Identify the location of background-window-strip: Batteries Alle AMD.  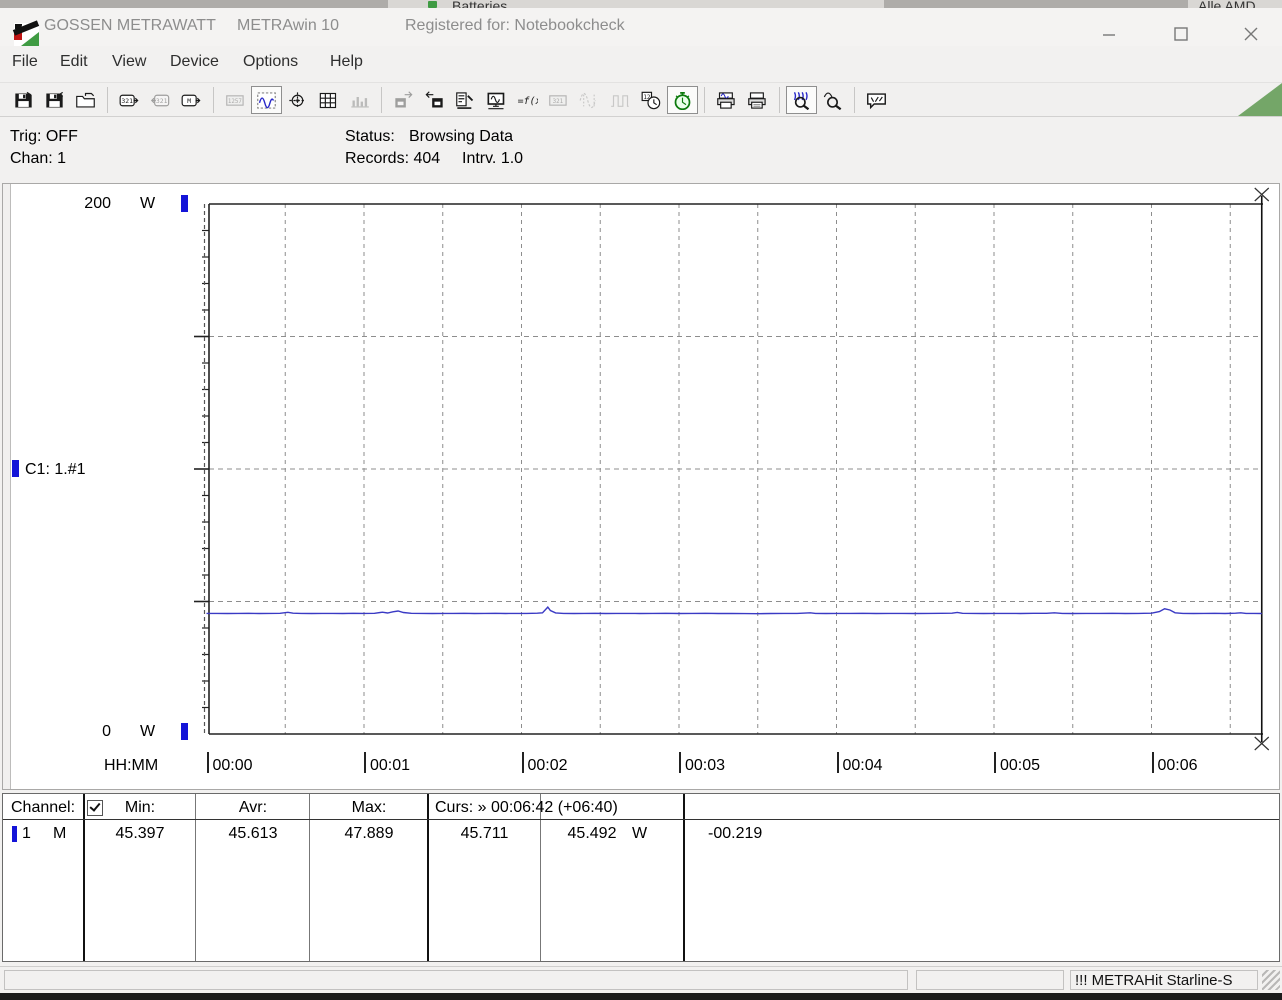
(641, 4).